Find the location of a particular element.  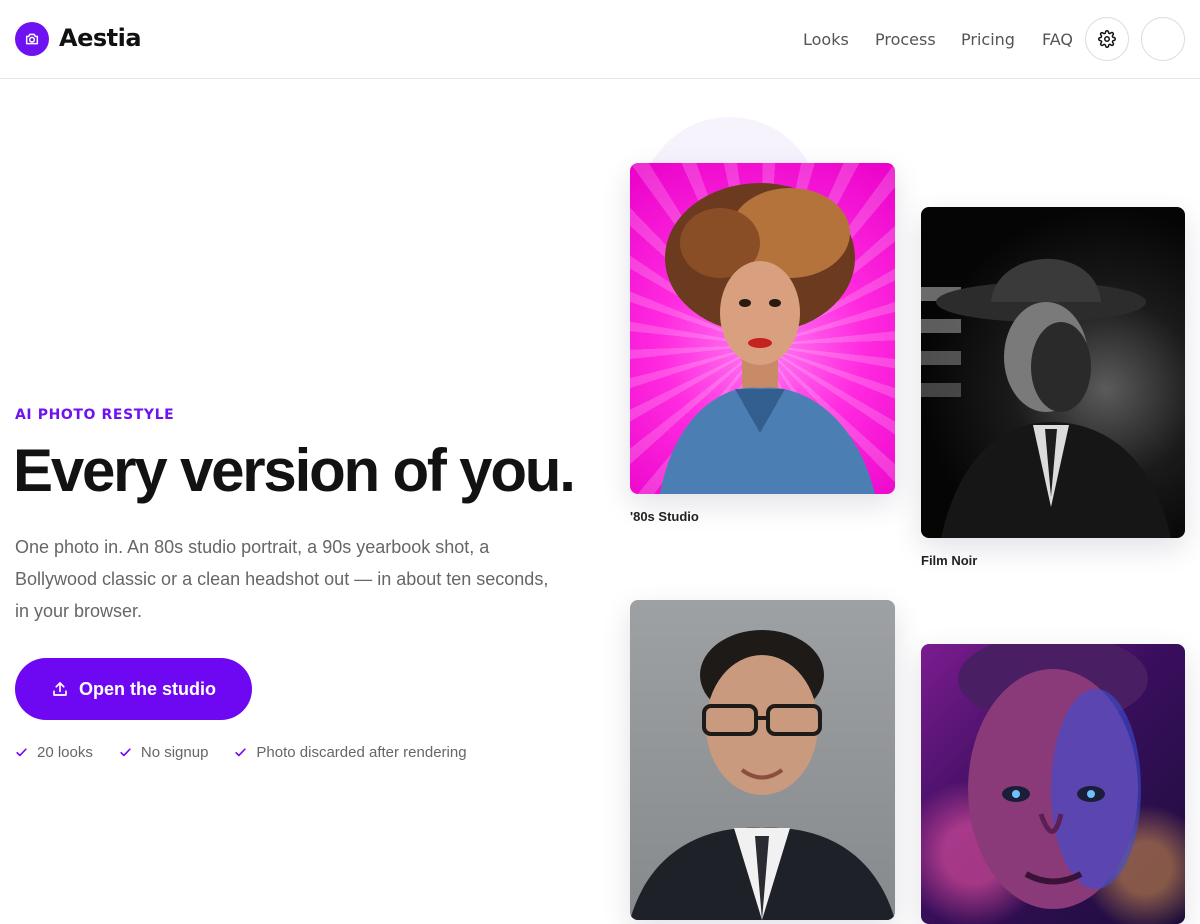

top-navigation-bar: Aestia Looks Process Pricing FAQ is located at coordinates (600, 39).